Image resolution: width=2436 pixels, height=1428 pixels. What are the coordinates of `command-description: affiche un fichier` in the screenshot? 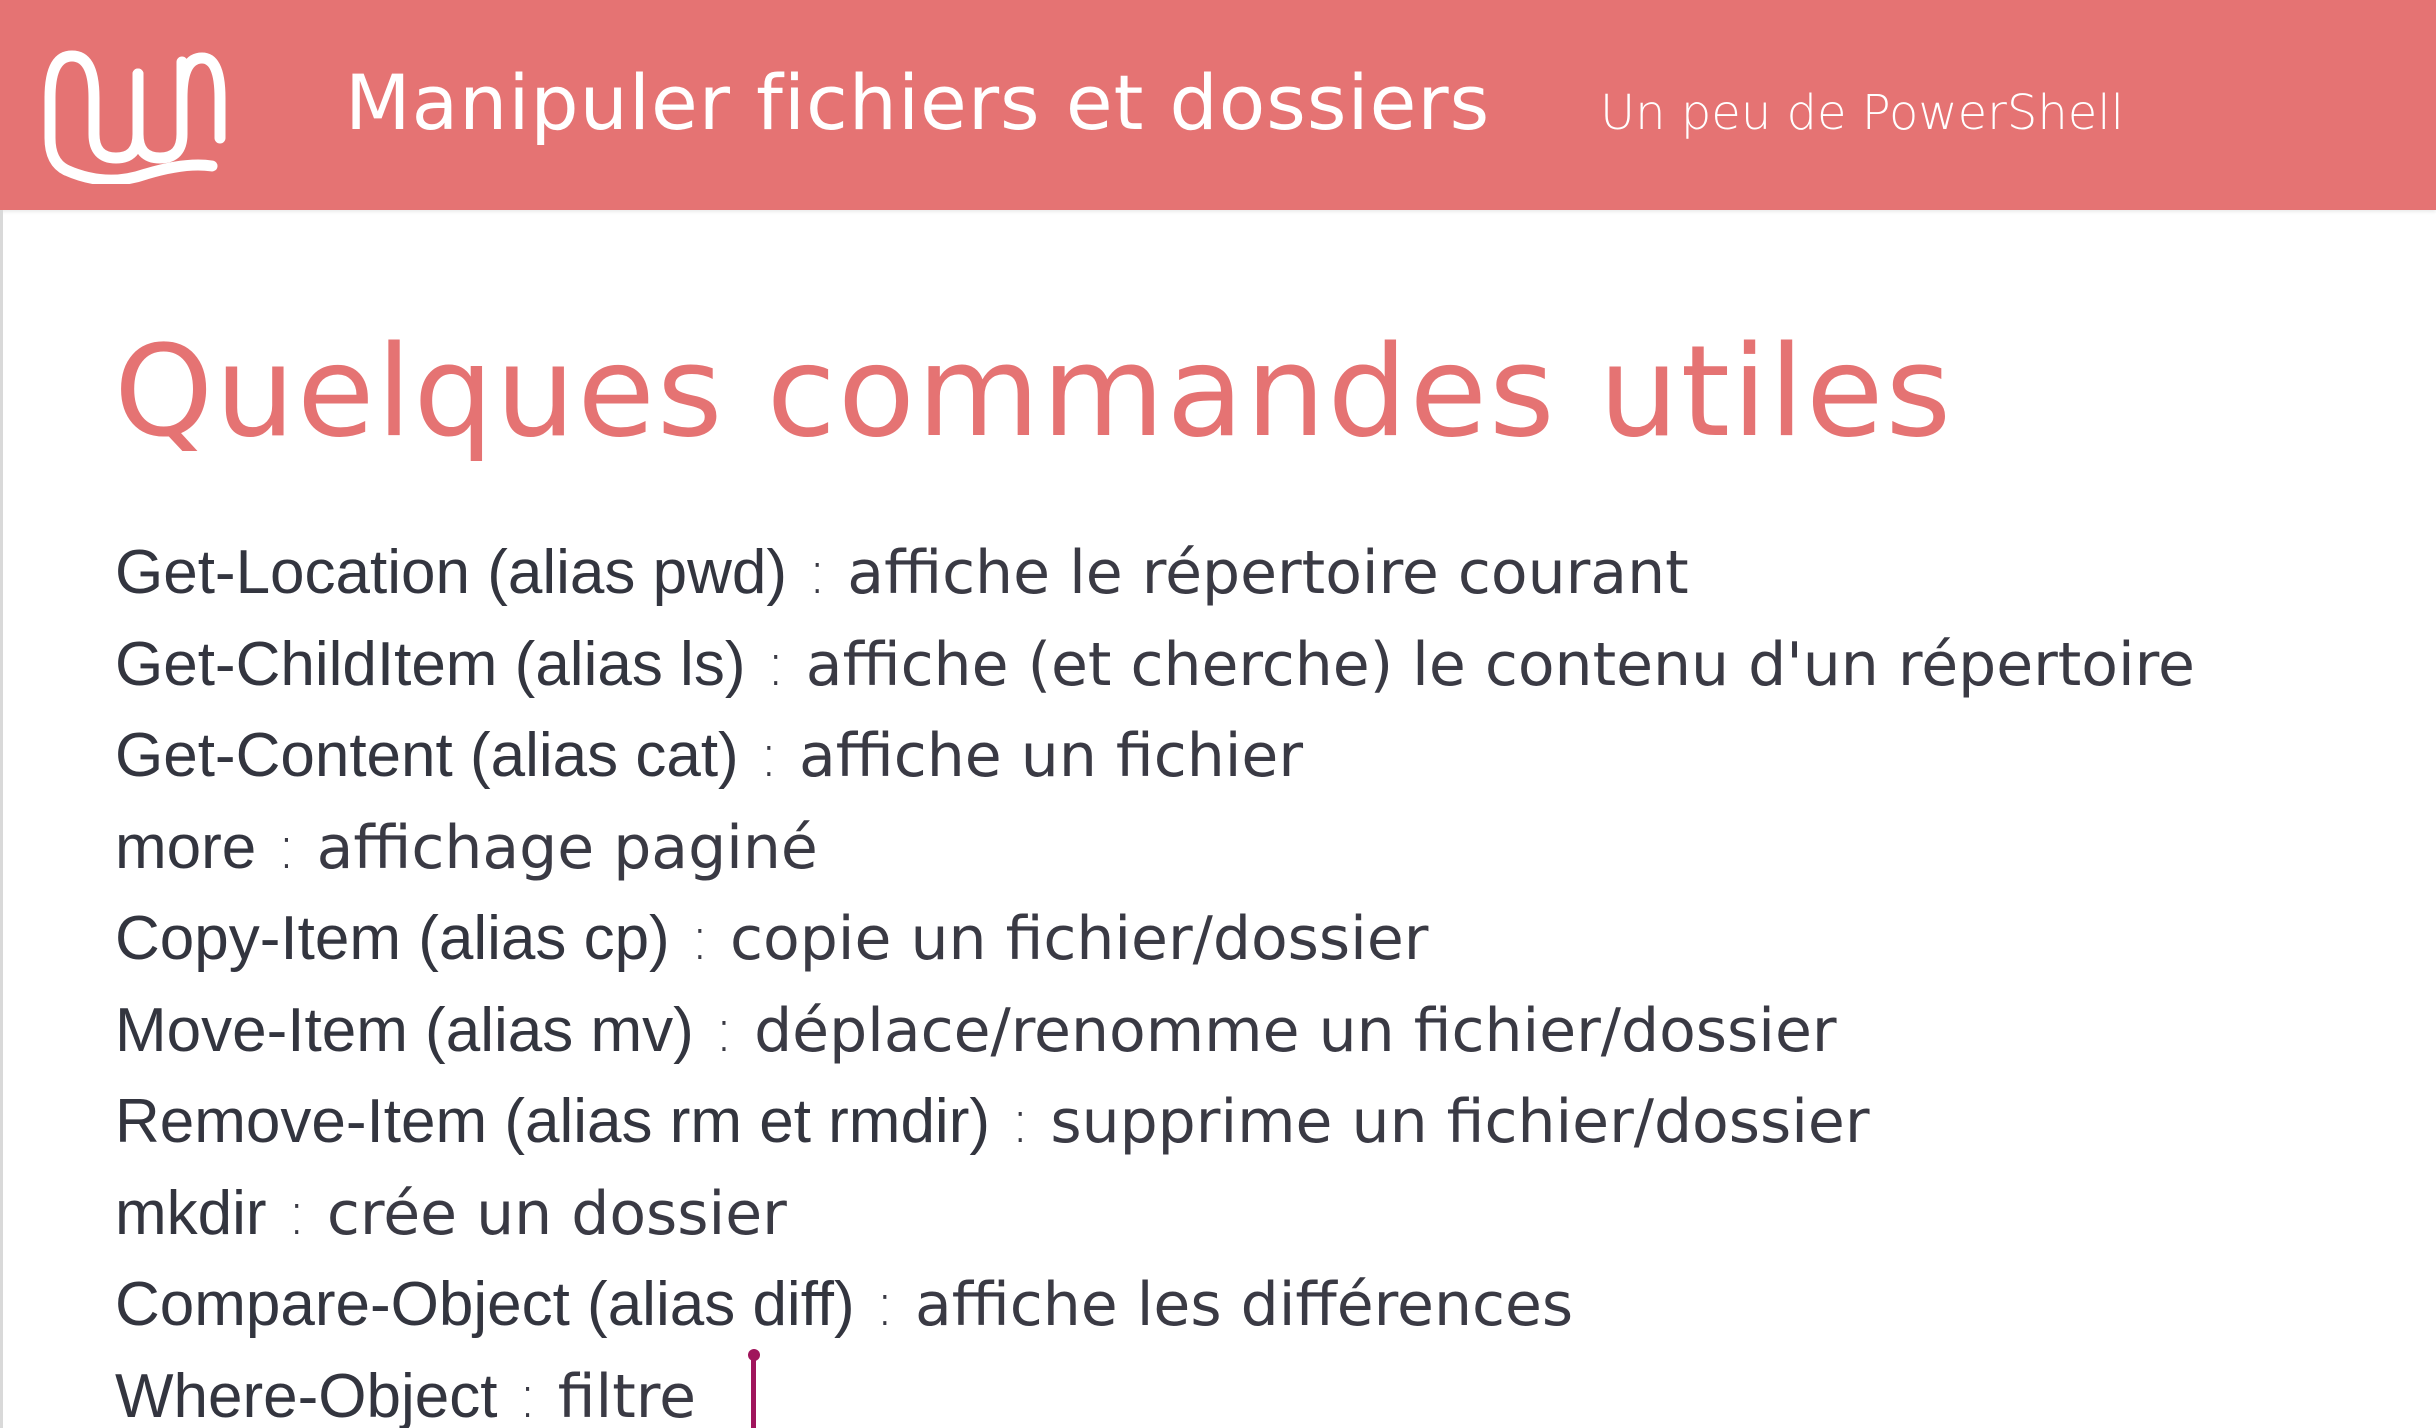 It's located at (1051, 756).